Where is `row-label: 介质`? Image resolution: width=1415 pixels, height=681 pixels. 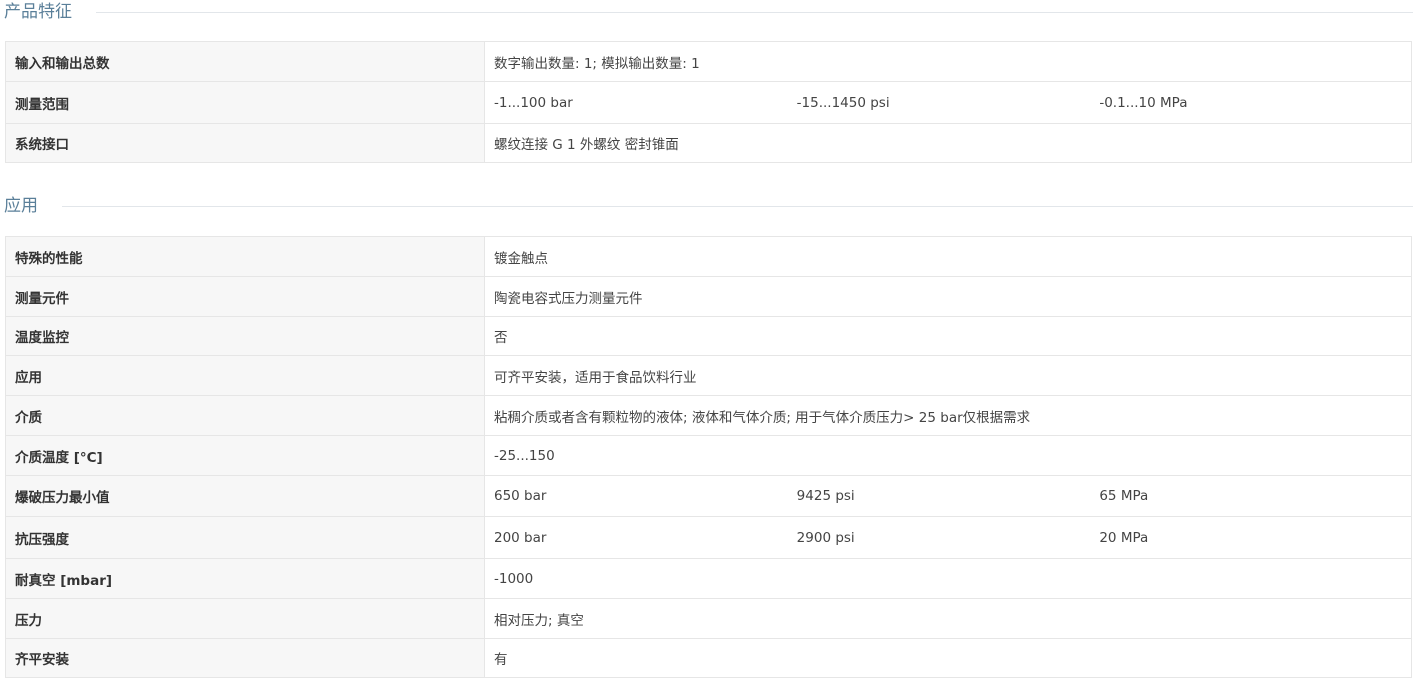 row-label: 介质 is located at coordinates (245, 415).